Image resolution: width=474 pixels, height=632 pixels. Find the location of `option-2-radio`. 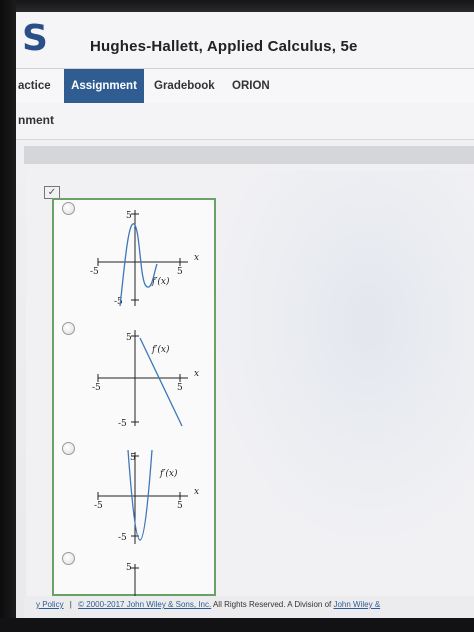

option-2-radio is located at coordinates (68, 328).